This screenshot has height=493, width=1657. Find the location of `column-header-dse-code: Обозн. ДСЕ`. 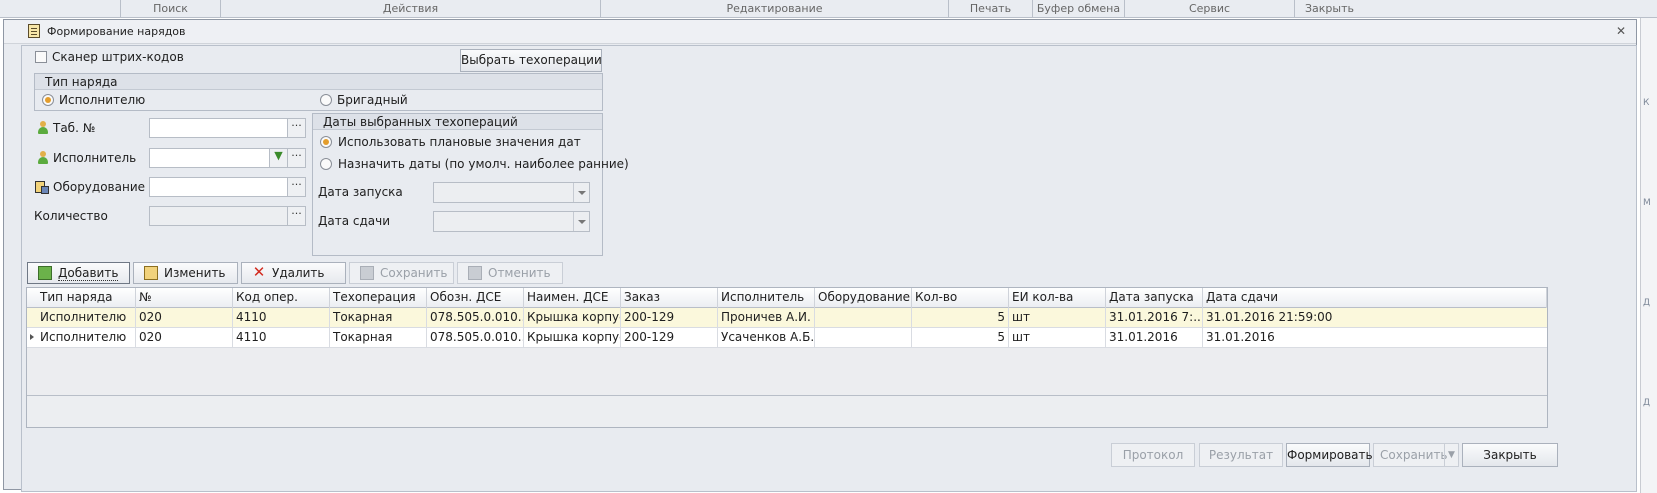

column-header-dse-code: Обозн. ДСЕ is located at coordinates (475, 298).